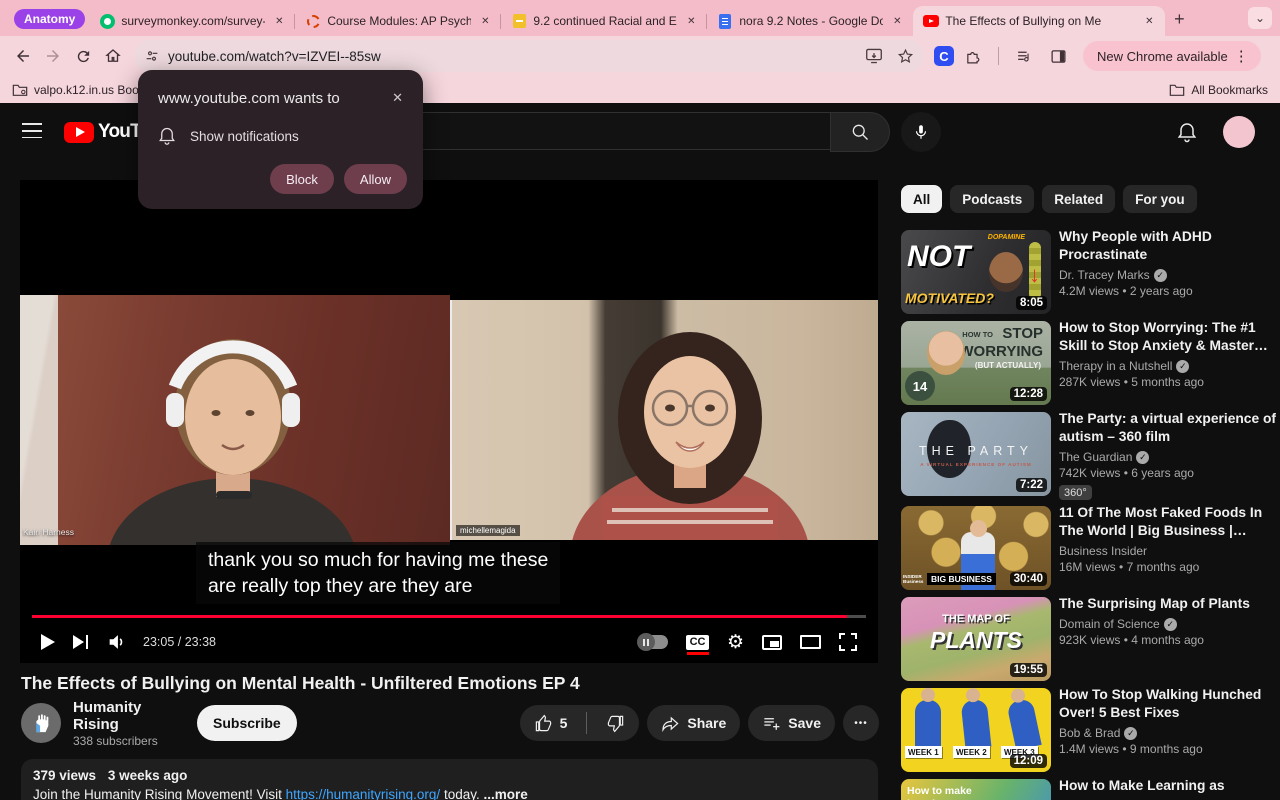 This screenshot has width=1280, height=800. What do you see at coordinates (976, 789) in the screenshot?
I see `video-thumbnail: How to make learning as` at bounding box center [976, 789].